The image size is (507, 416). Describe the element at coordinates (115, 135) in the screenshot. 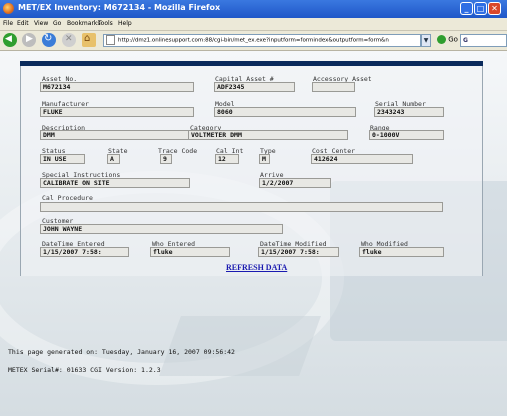

I see `description-field: DMM` at that location.